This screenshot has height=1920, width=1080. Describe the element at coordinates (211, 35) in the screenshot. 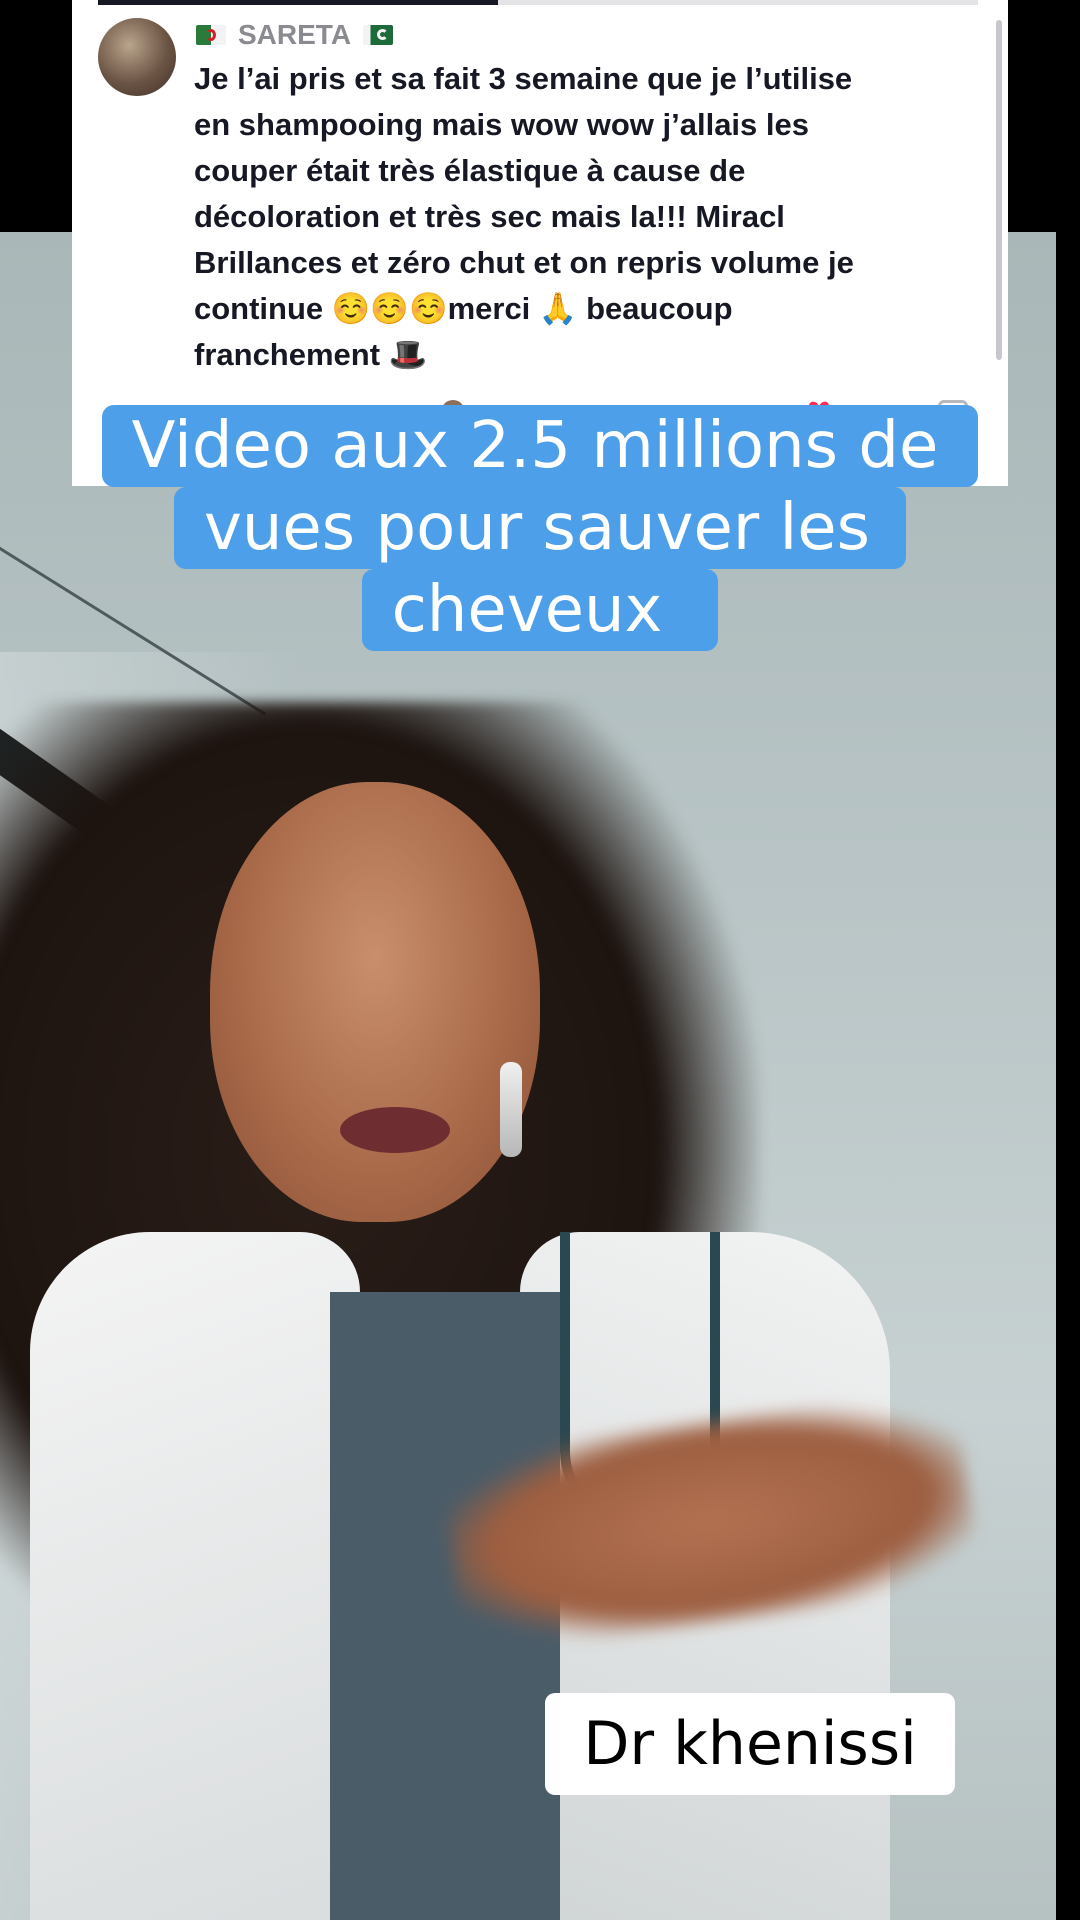

I see `algeria-flag-icon` at that location.